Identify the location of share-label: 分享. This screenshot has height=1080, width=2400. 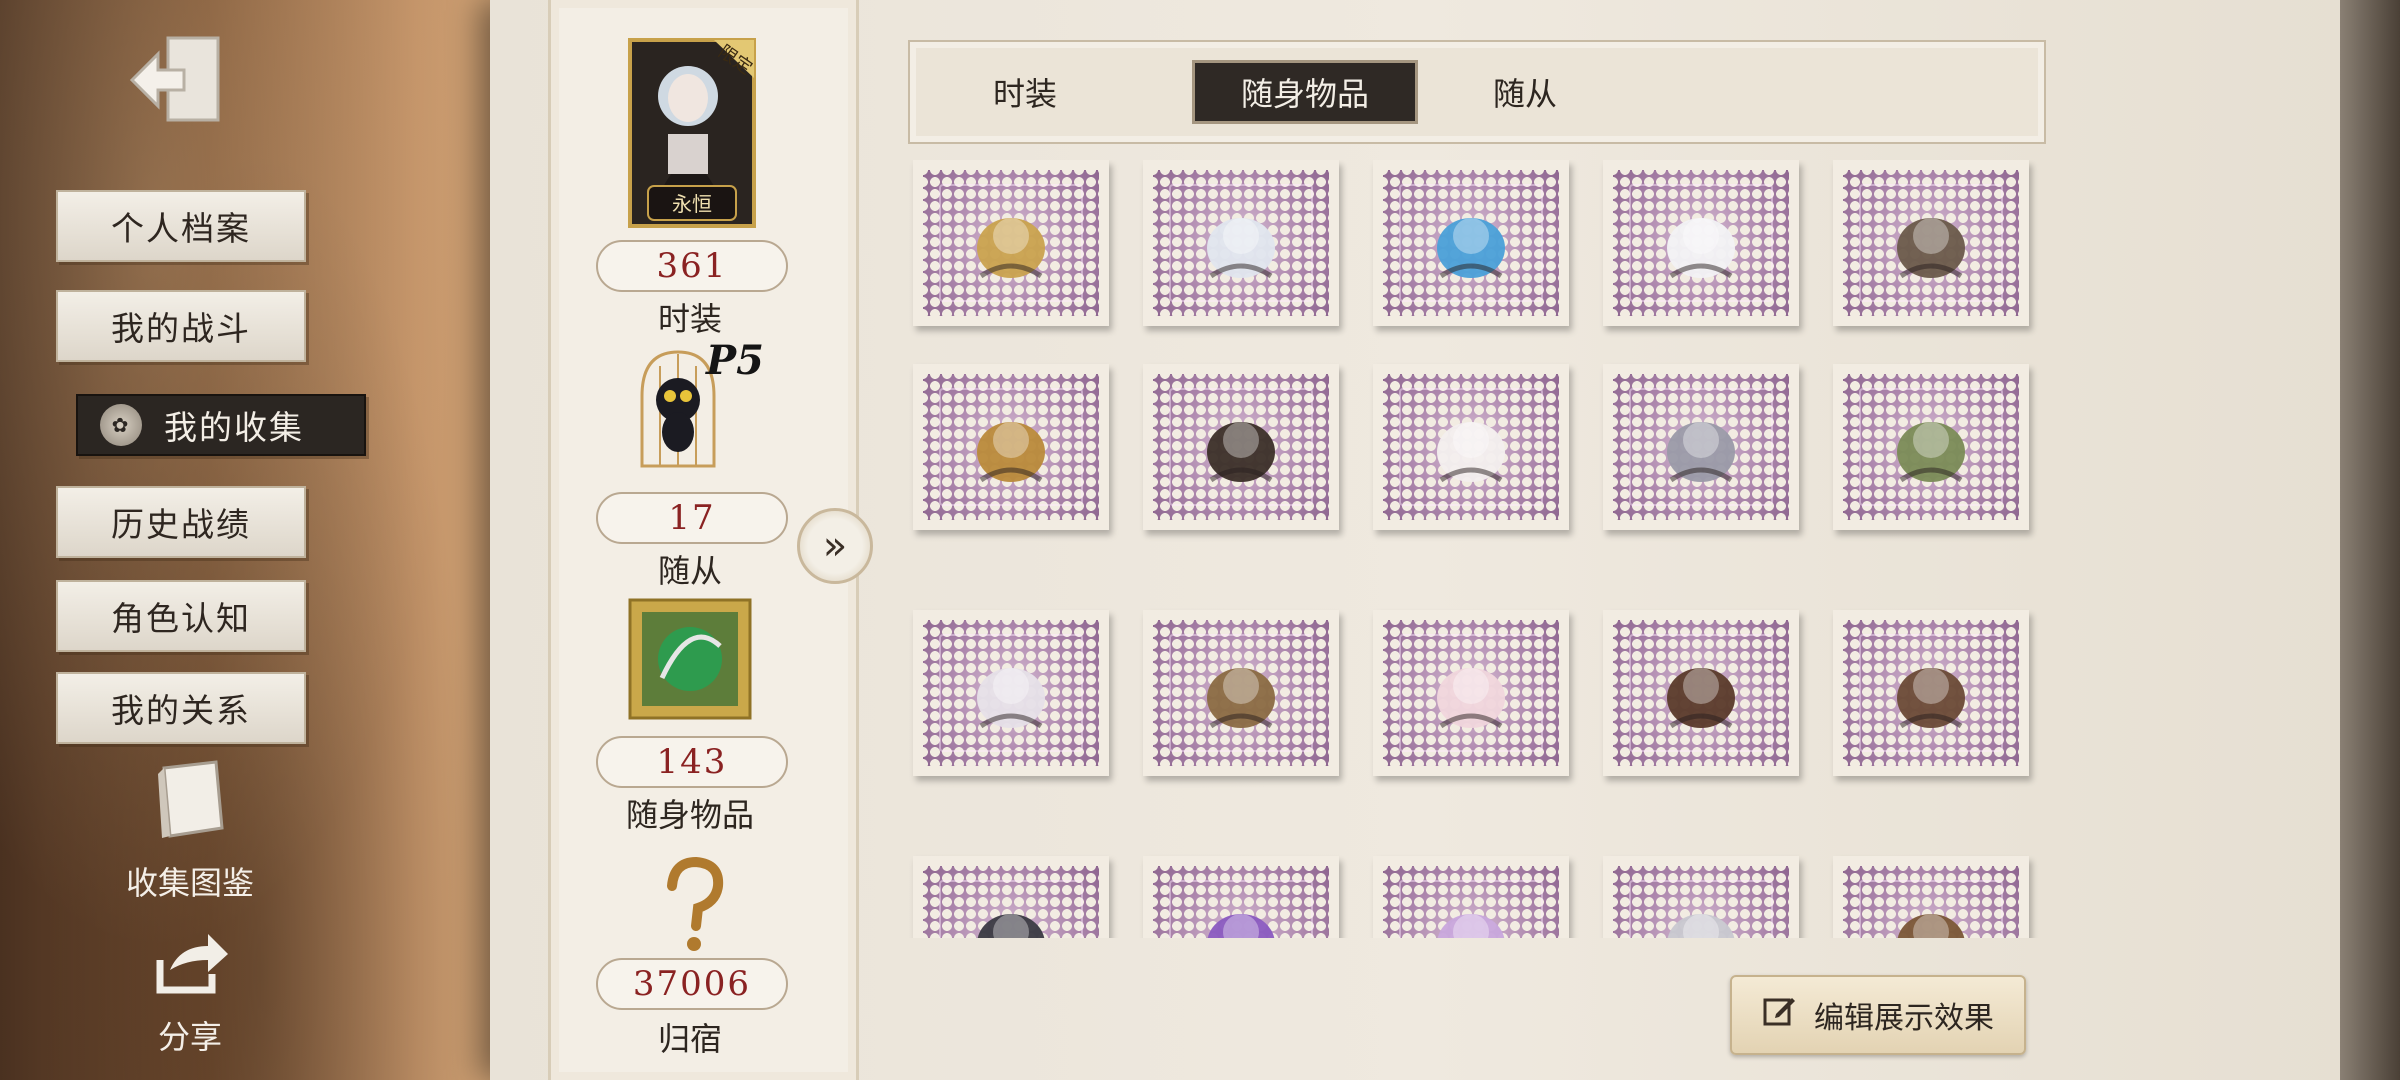
(189, 1037).